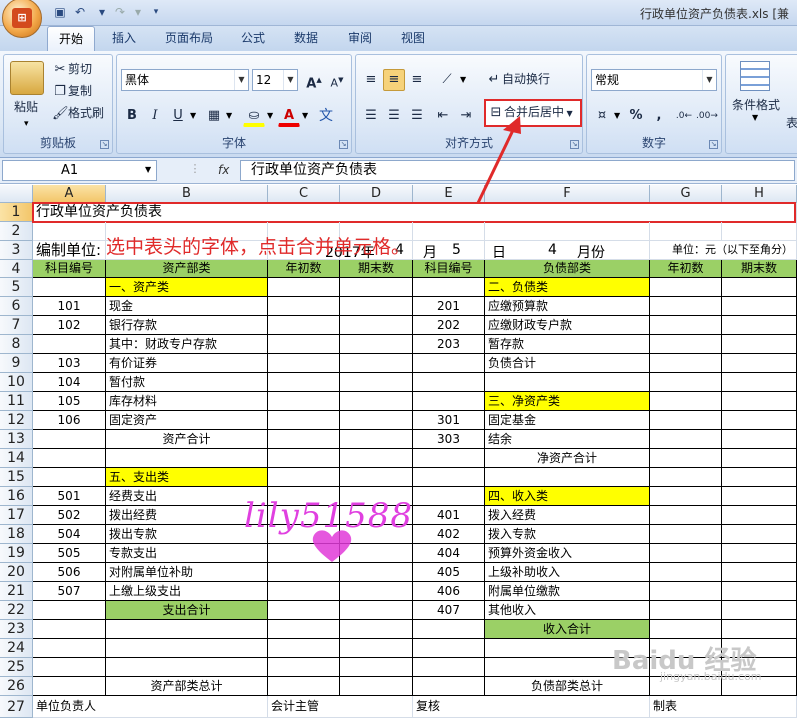  Describe the element at coordinates (16, 250) in the screenshot. I see `row-header-3: 3` at that location.